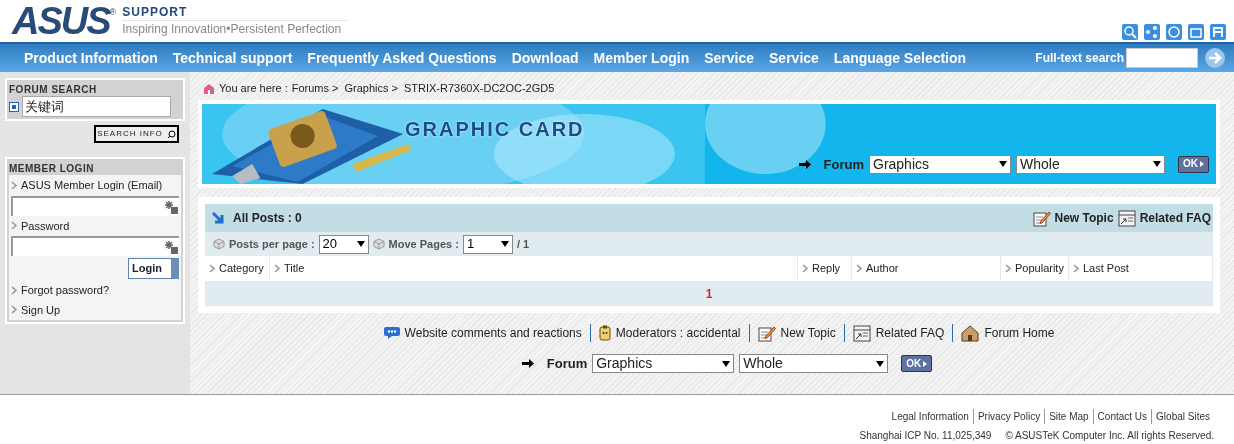 The image size is (1234, 444). I want to click on per-page-label: Posts per page :, so click(272, 244).